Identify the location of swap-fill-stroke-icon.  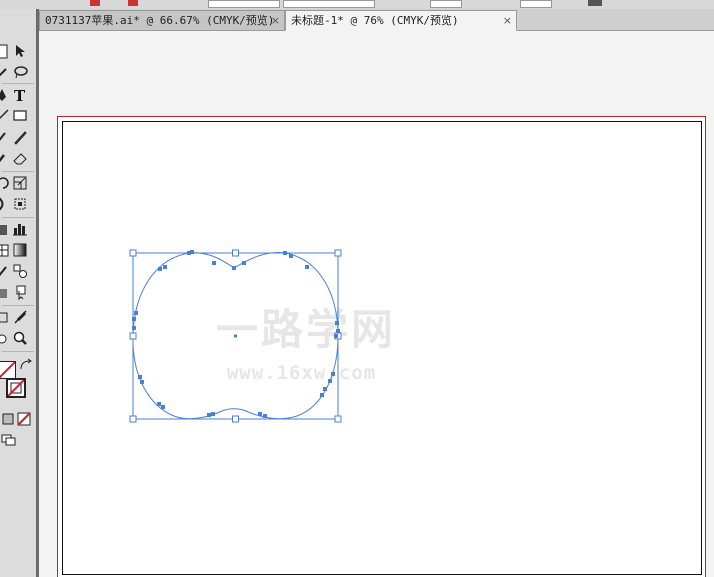
(26, 365).